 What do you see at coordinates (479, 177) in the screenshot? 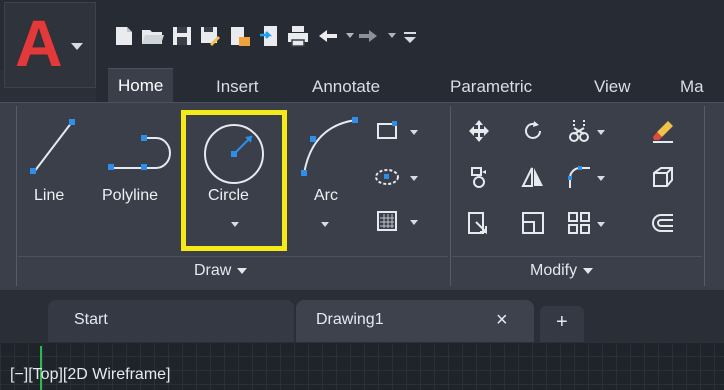
I see `copy-icon` at bounding box center [479, 177].